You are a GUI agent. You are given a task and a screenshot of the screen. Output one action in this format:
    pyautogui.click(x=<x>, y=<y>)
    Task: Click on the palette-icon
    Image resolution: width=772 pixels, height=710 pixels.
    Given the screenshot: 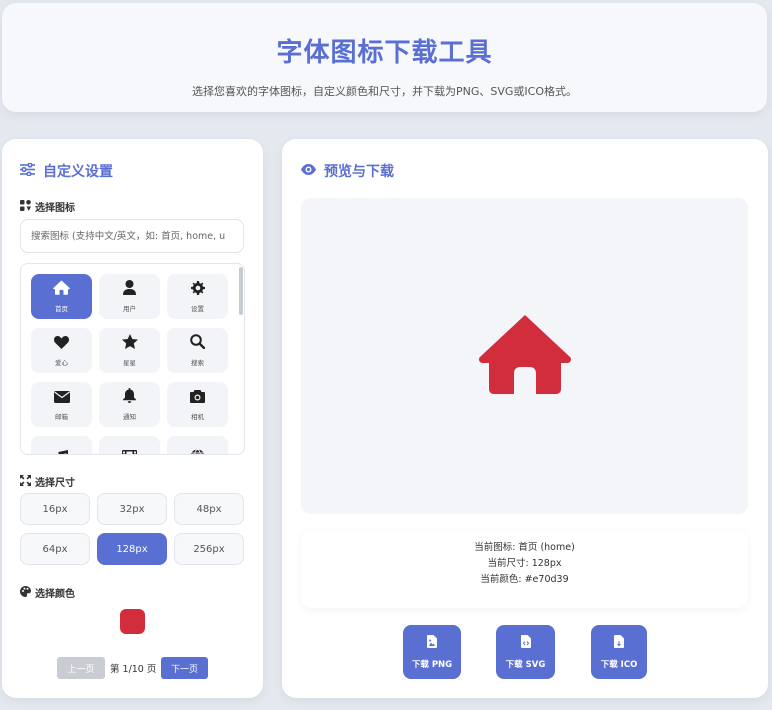 What is the action you would take?
    pyautogui.click(x=25, y=592)
    